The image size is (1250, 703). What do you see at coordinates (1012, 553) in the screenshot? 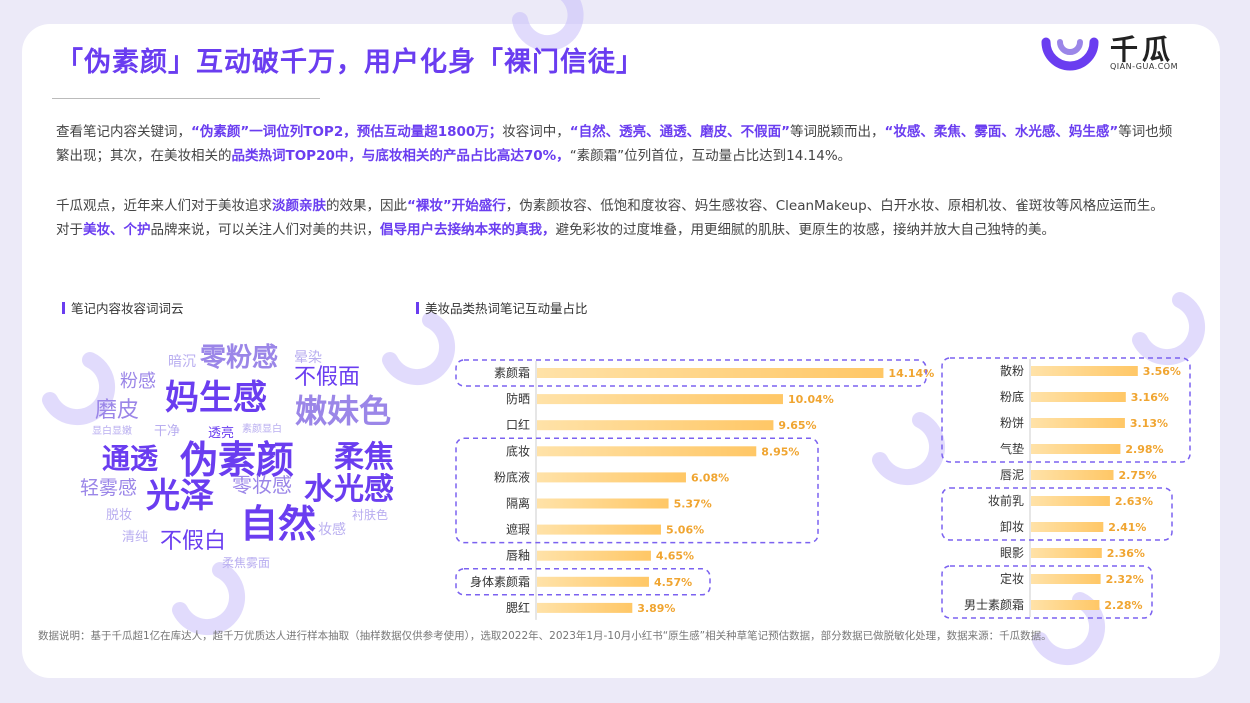
I see `category-label: 眼影` at bounding box center [1012, 553].